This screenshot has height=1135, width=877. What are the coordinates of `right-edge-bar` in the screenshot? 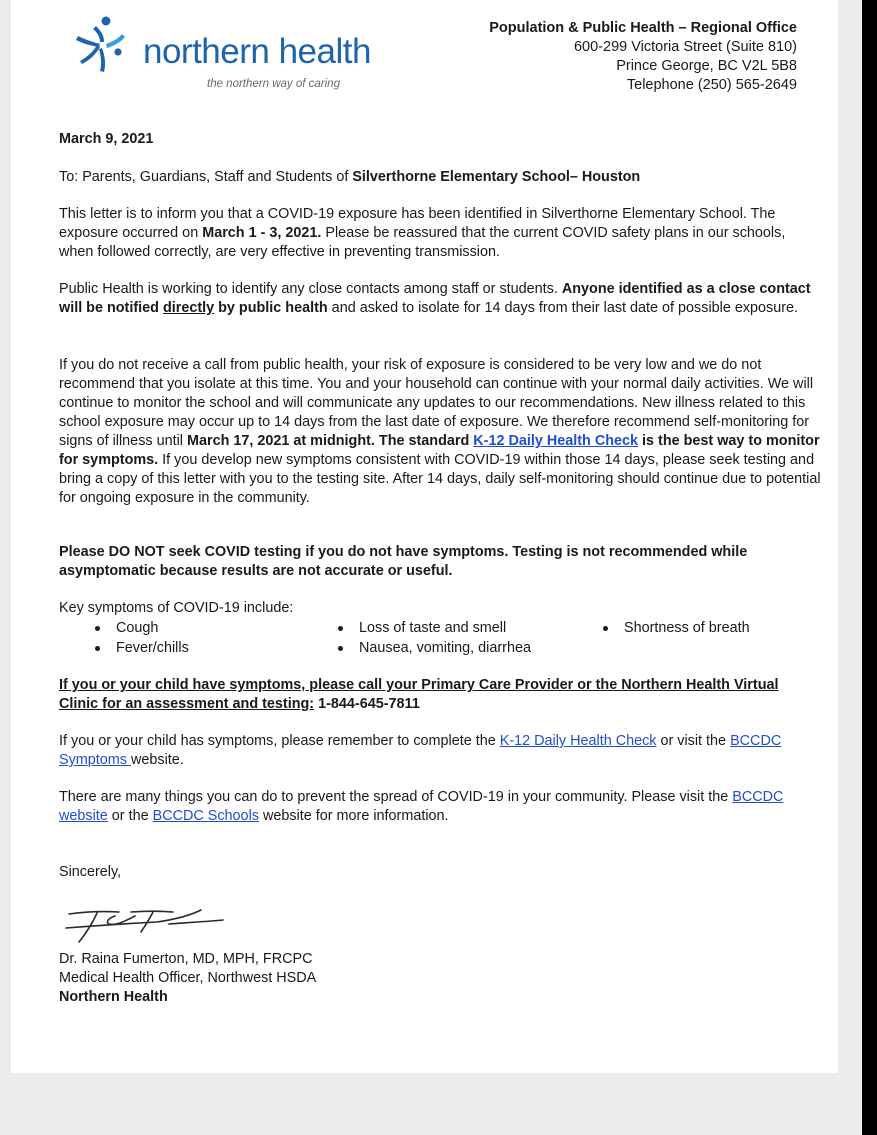 It's located at (869, 567).